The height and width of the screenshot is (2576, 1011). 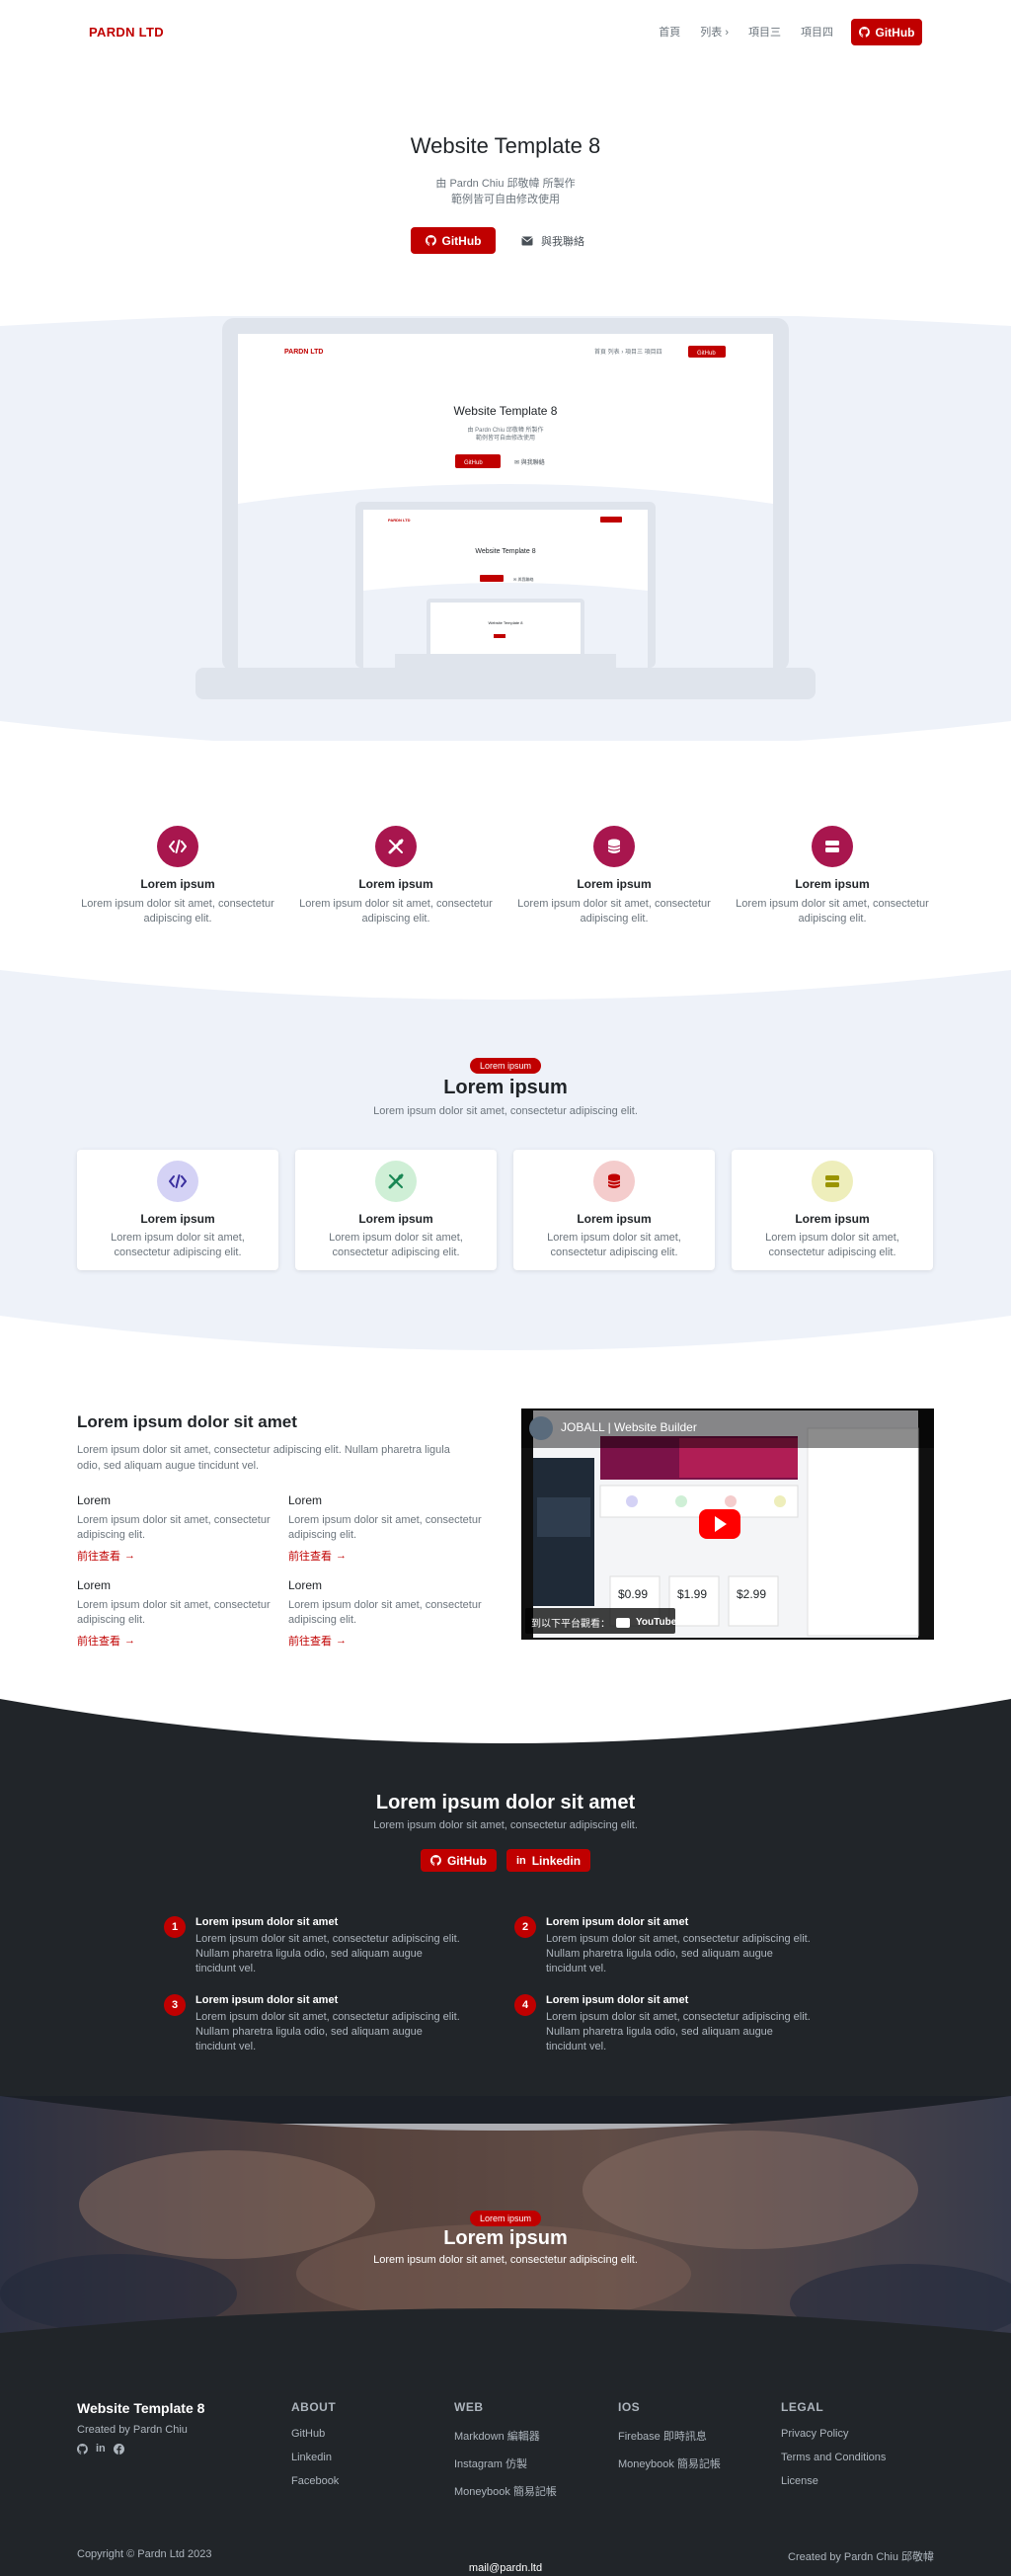 I want to click on footer-email: mail@pardn.ltd, so click(x=505, y=2568).